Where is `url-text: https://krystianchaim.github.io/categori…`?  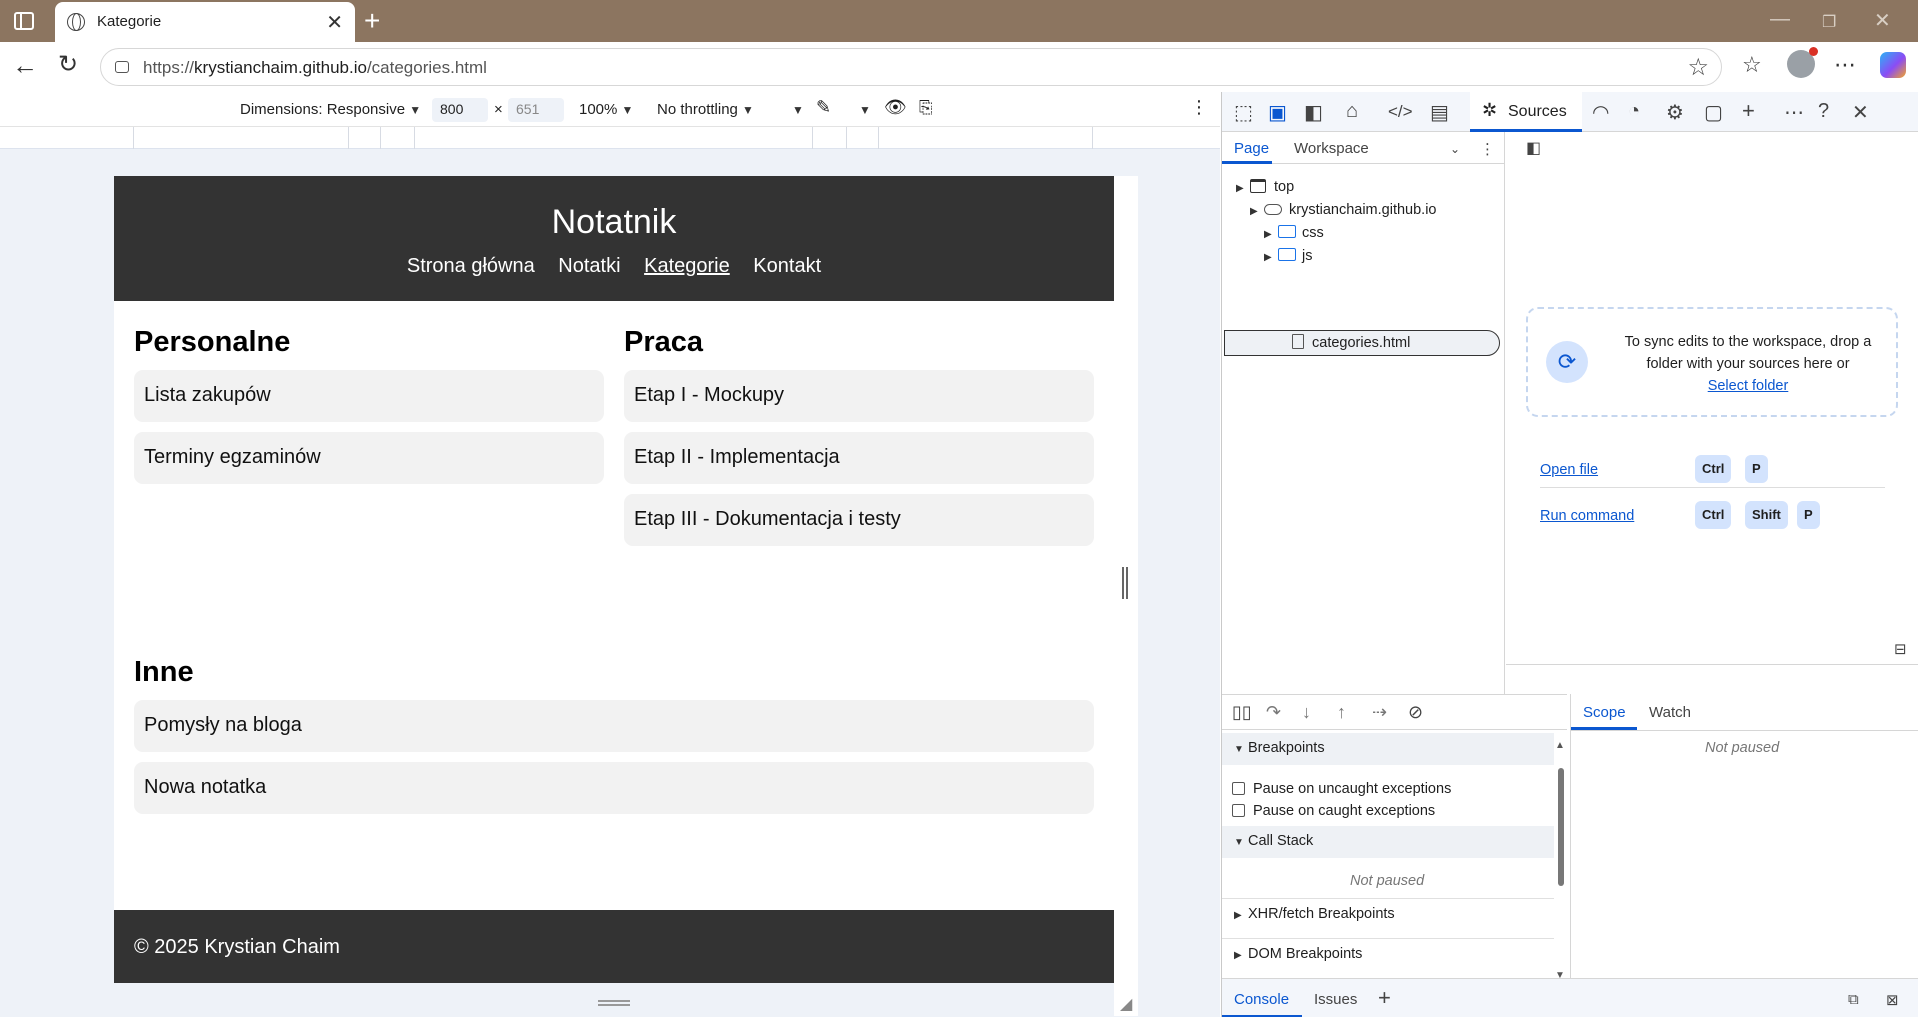
url-text: https://krystianchaim.github.io/categori… is located at coordinates (315, 68).